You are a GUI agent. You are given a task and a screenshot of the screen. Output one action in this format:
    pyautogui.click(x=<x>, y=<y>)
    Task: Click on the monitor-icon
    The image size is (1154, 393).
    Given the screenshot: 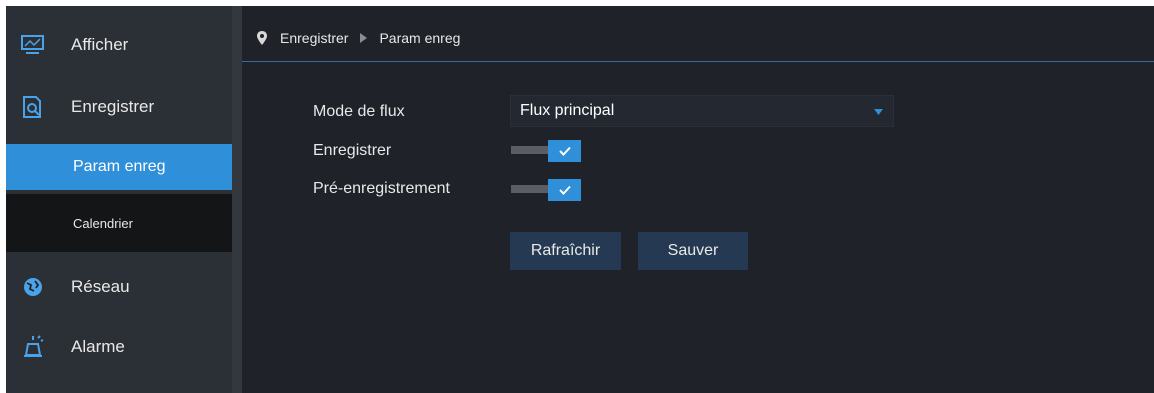 What is the action you would take?
    pyautogui.click(x=33, y=45)
    